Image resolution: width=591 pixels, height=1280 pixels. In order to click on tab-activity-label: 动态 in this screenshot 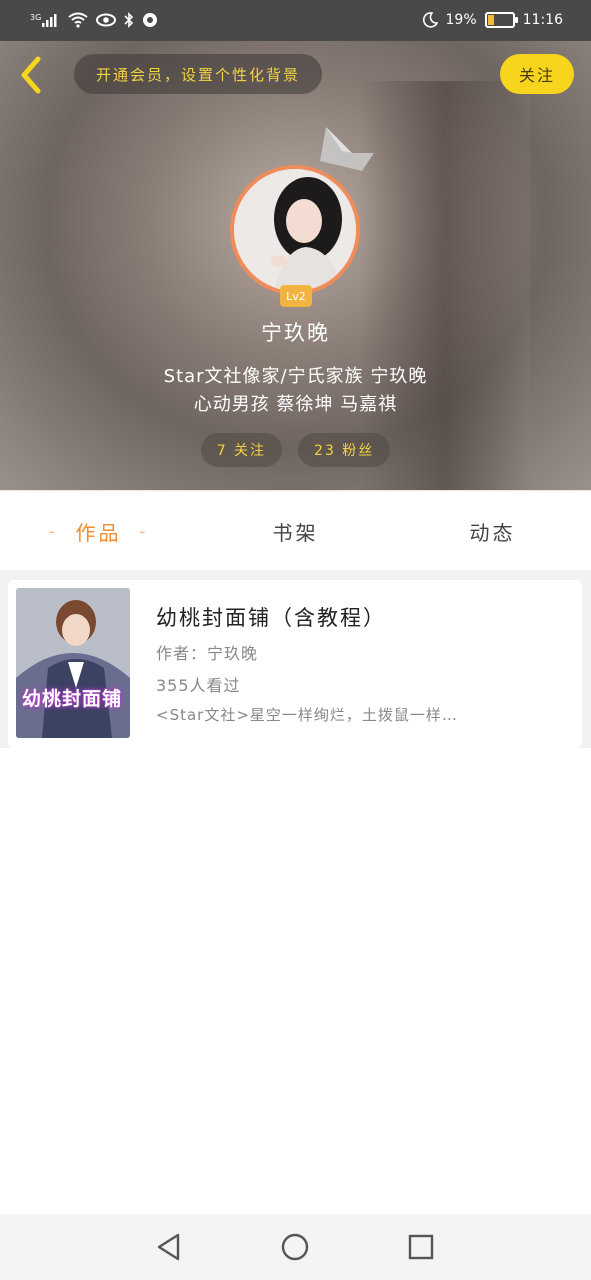, I will do `click(492, 532)`.